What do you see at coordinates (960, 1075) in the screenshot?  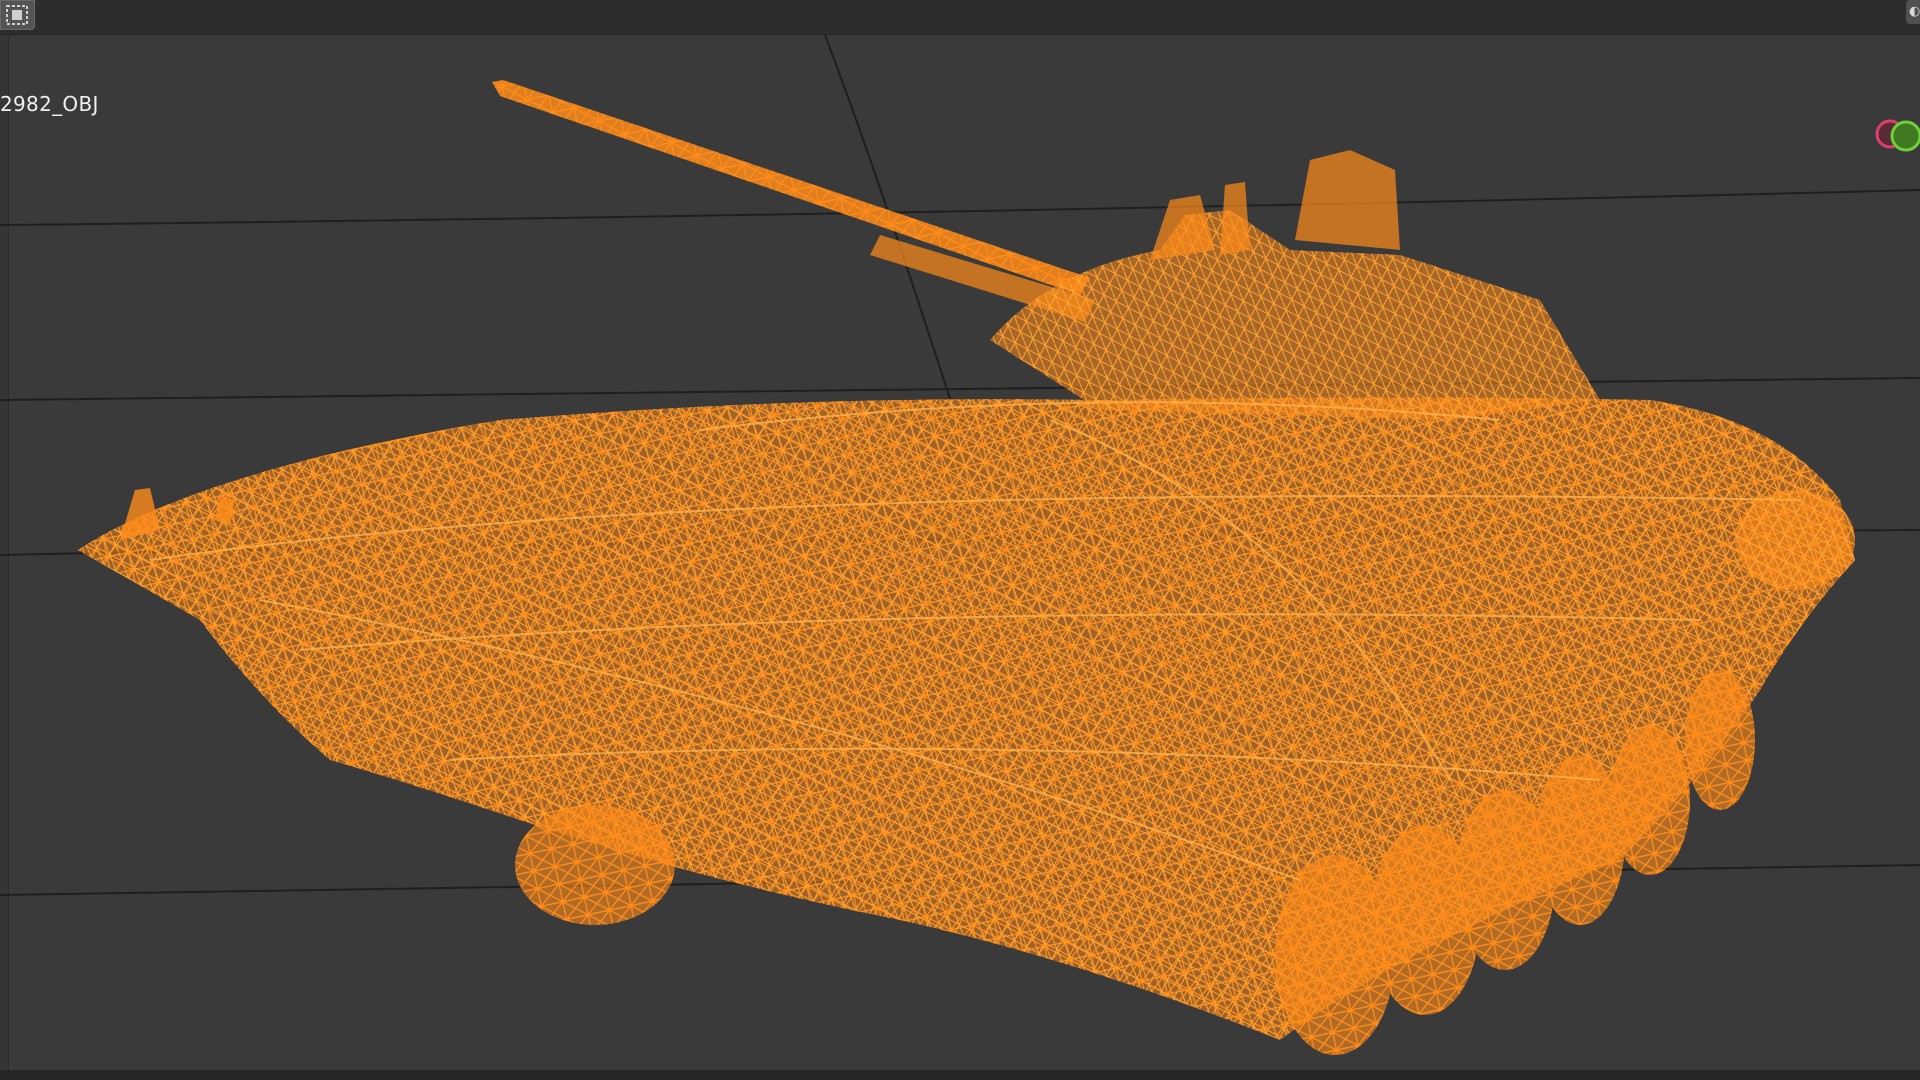 I see `viewport-footer` at bounding box center [960, 1075].